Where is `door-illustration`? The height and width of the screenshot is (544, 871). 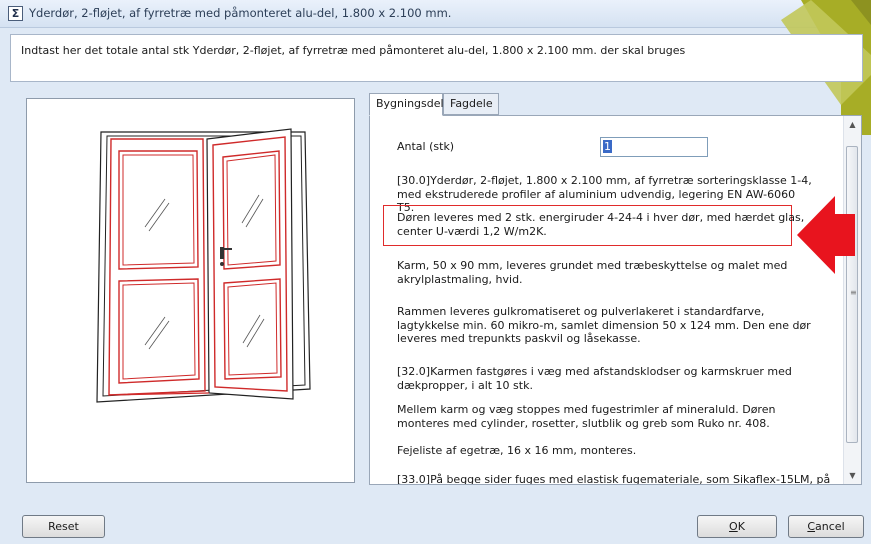
door-illustration is located at coordinates (203, 265).